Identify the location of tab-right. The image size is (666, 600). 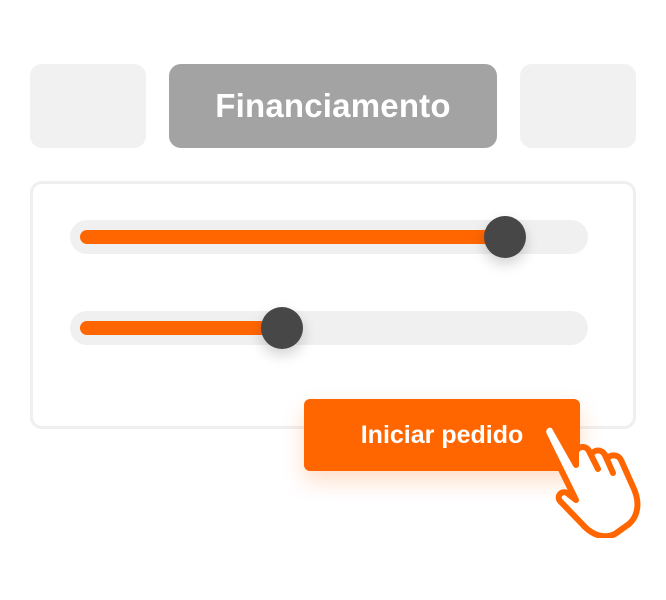
(578, 106).